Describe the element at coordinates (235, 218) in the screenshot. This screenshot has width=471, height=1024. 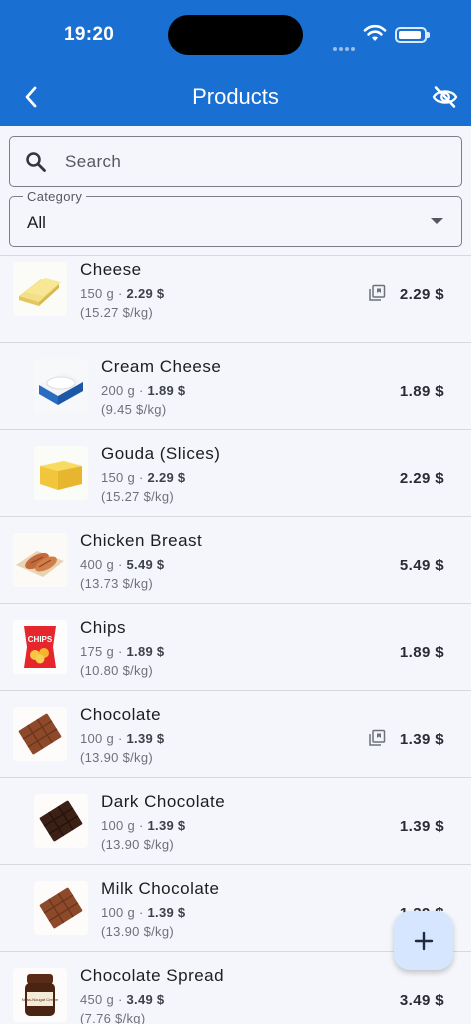
I see `category-select: Category All` at that location.